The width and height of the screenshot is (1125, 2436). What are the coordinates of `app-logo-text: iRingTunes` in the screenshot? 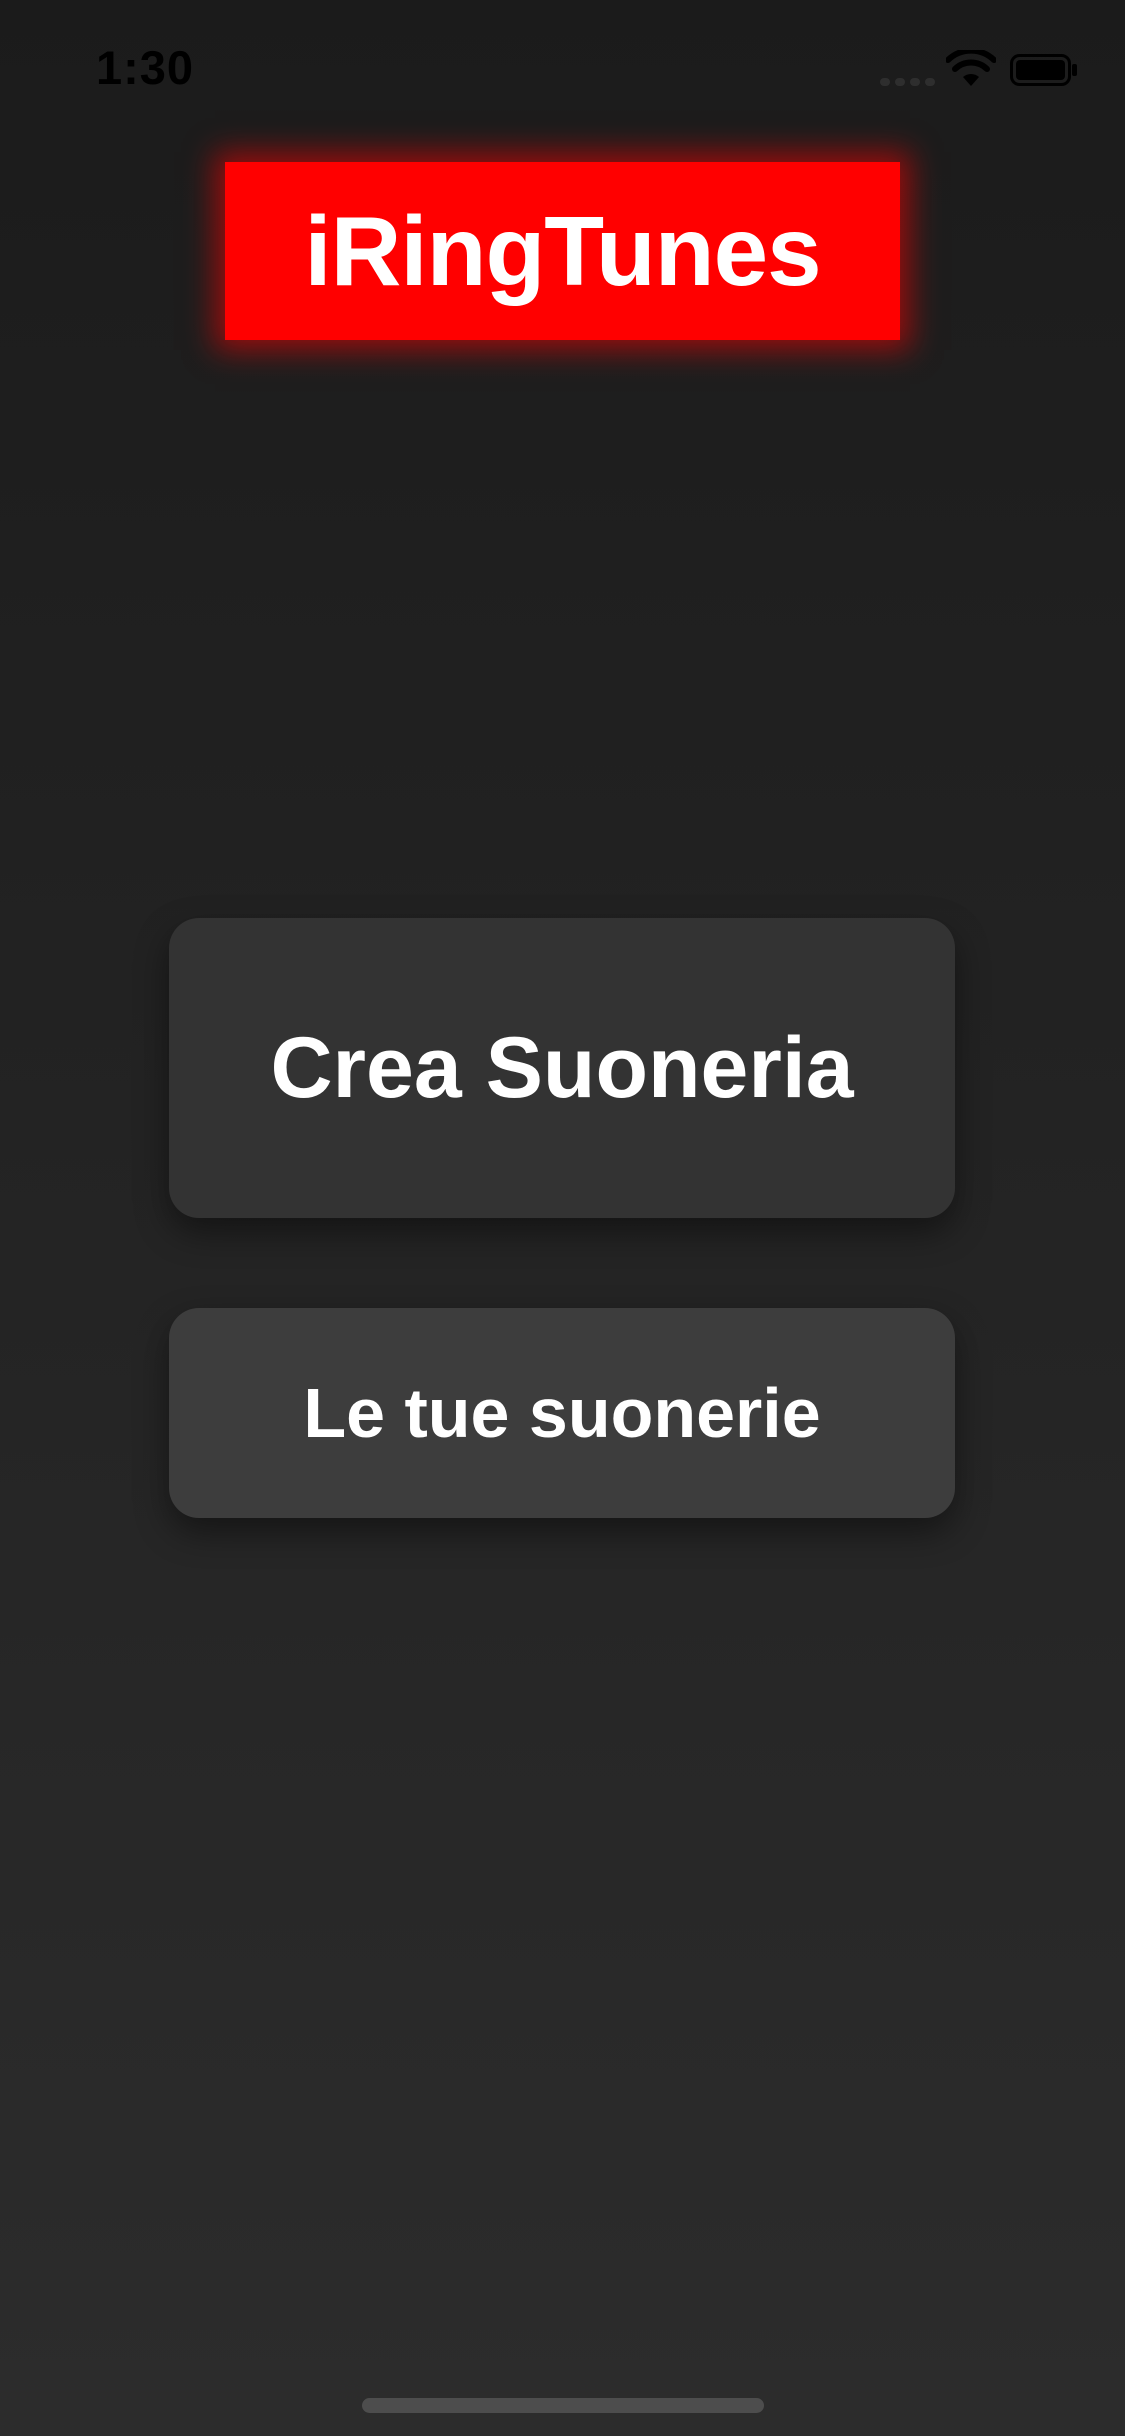 It's located at (562, 250).